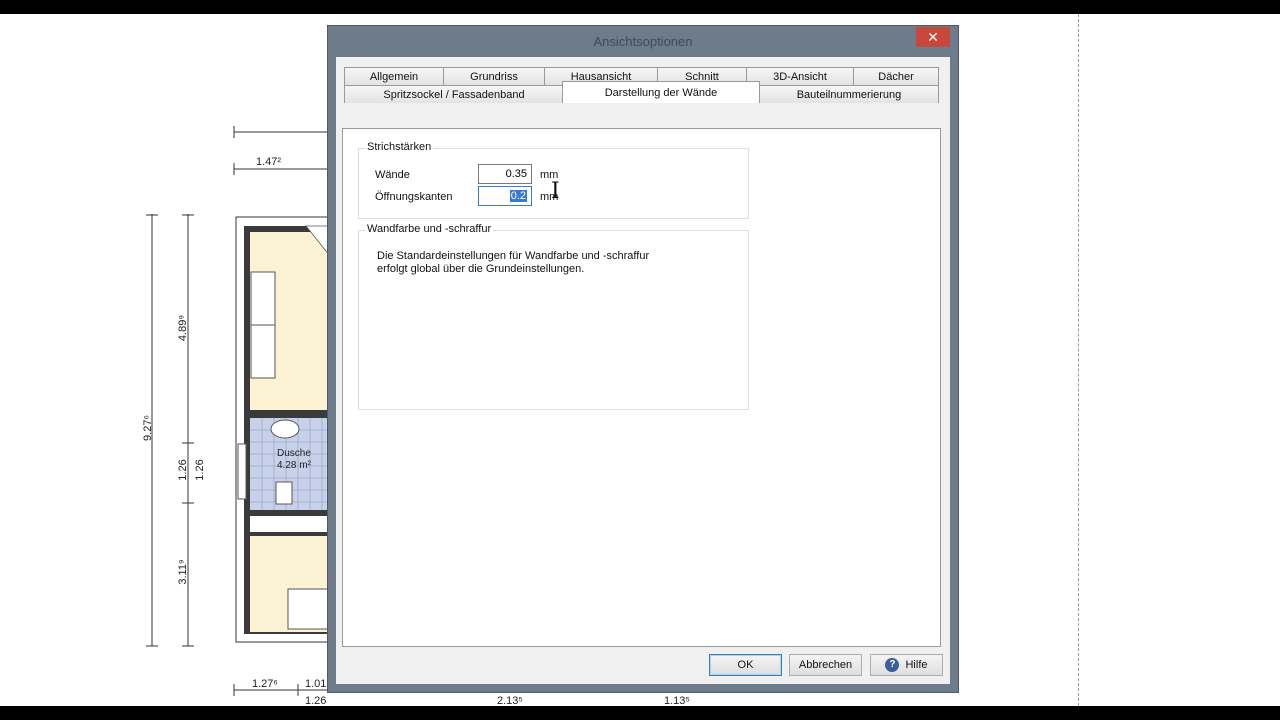  Describe the element at coordinates (429, 229) in the screenshot. I see `group-title: Wandfarbe und -schraffur` at that location.